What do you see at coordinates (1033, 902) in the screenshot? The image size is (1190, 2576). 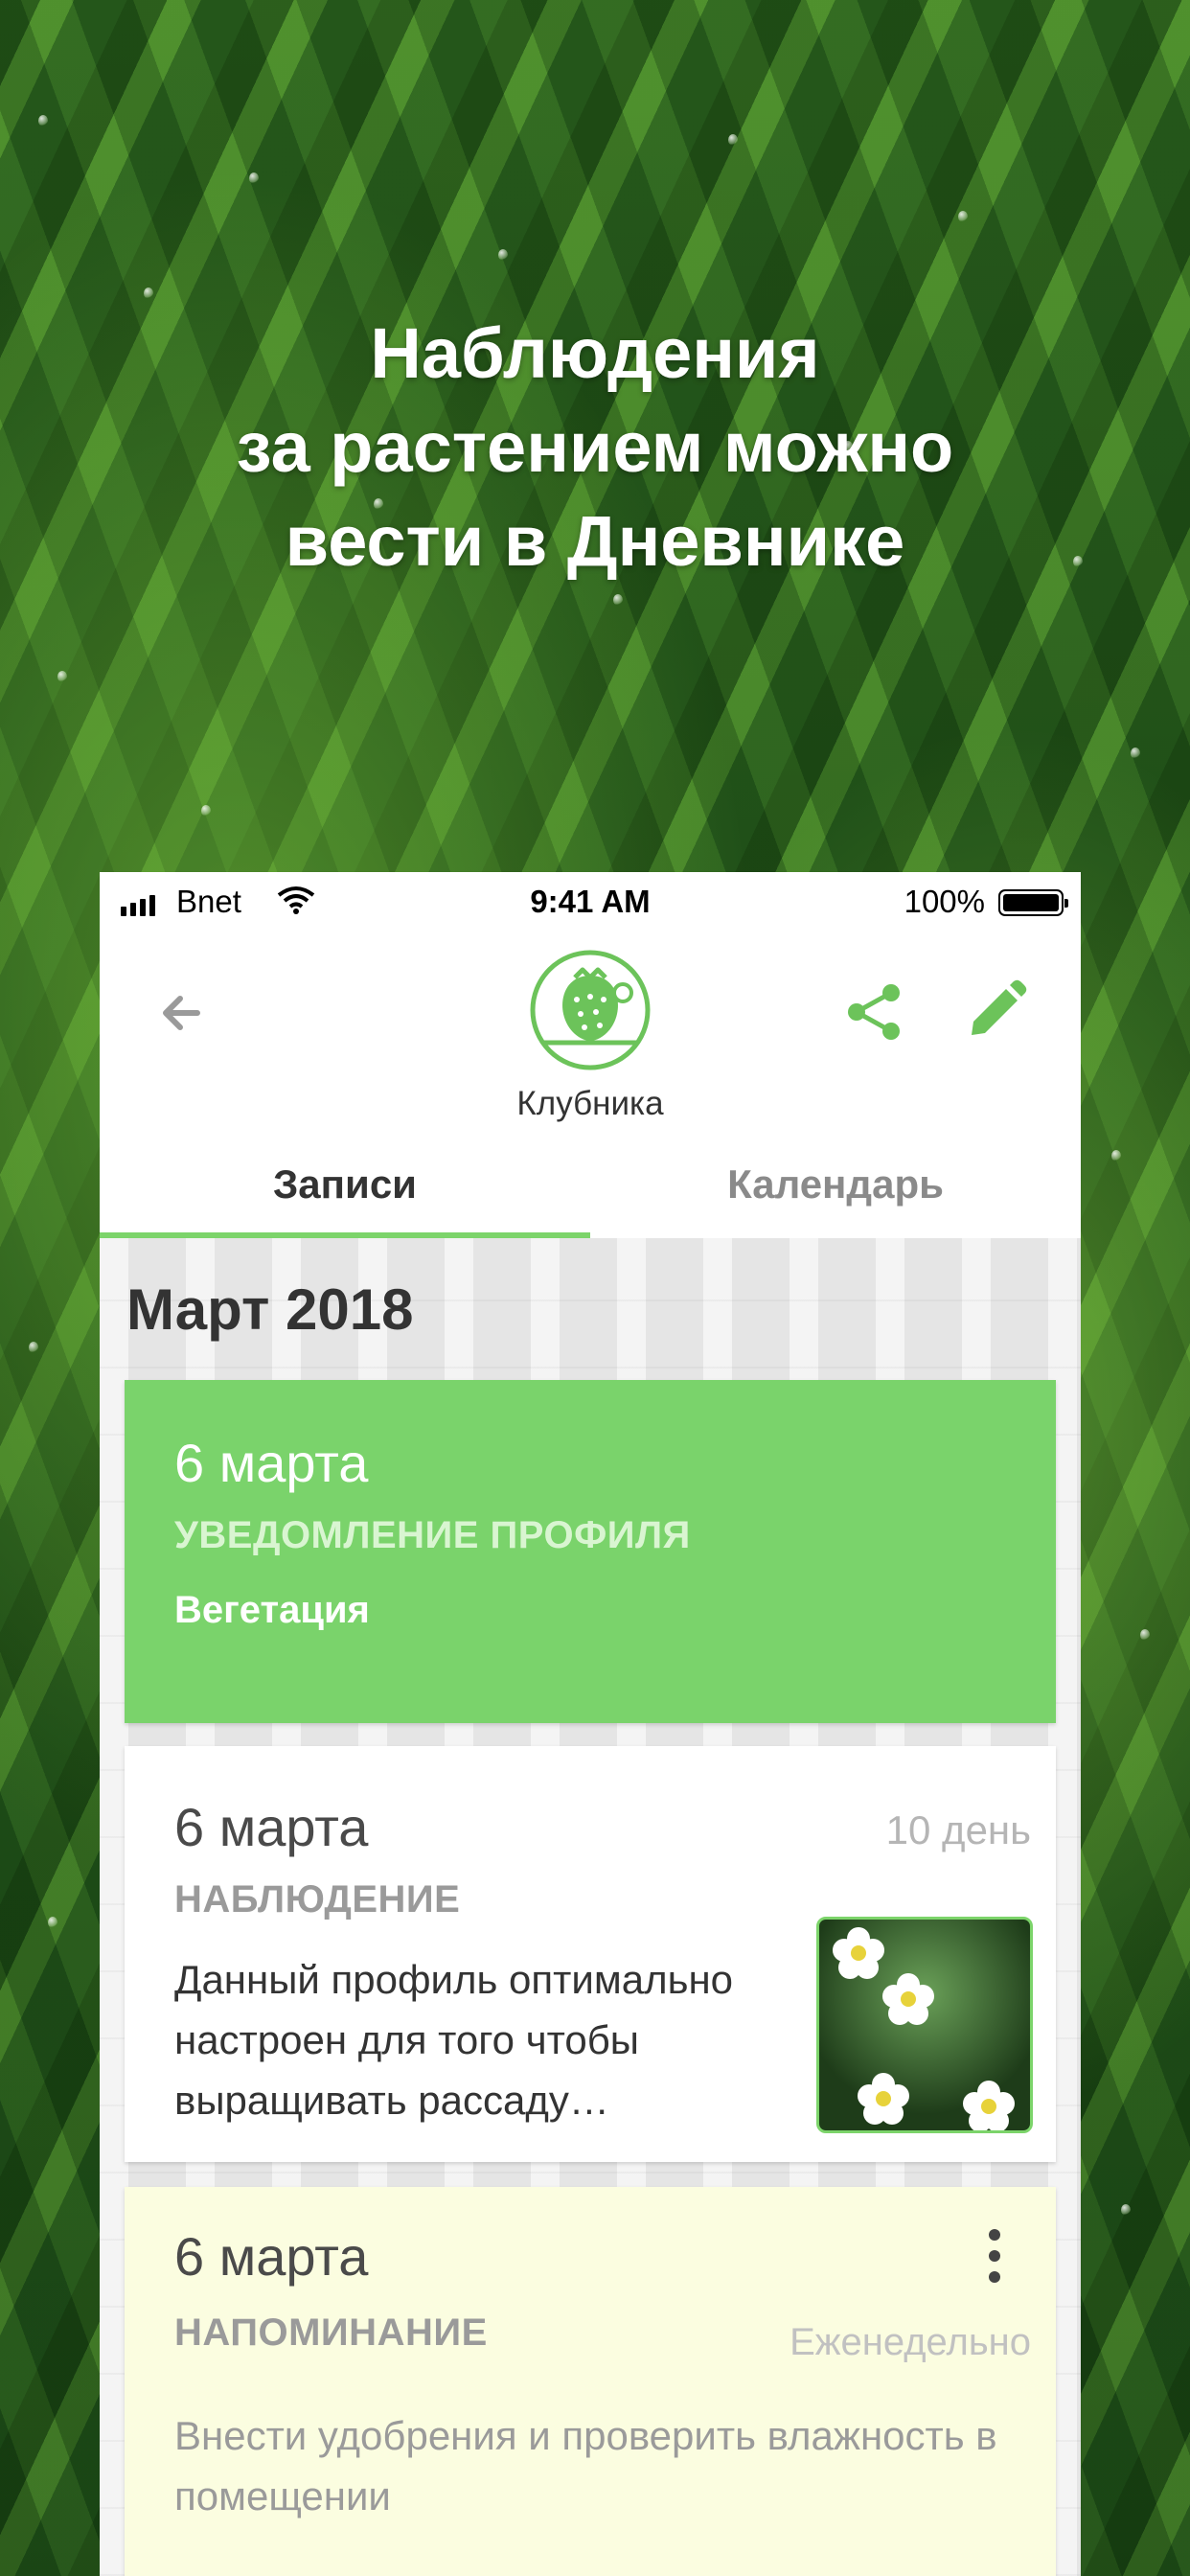 I see `battery-icon` at bounding box center [1033, 902].